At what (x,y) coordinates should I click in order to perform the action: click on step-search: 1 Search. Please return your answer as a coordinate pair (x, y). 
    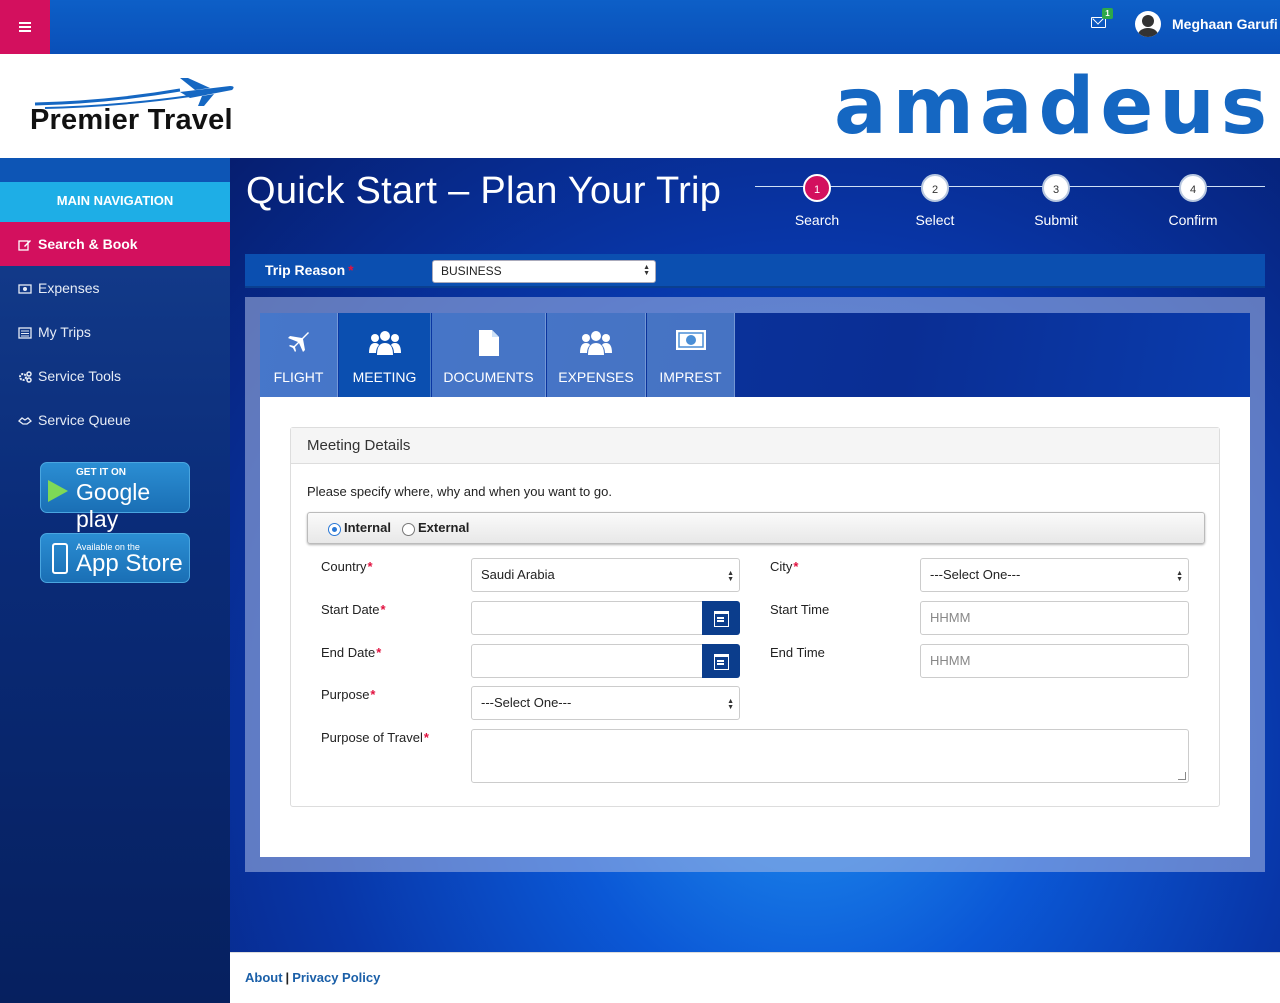
    Looking at the image, I should click on (817, 201).